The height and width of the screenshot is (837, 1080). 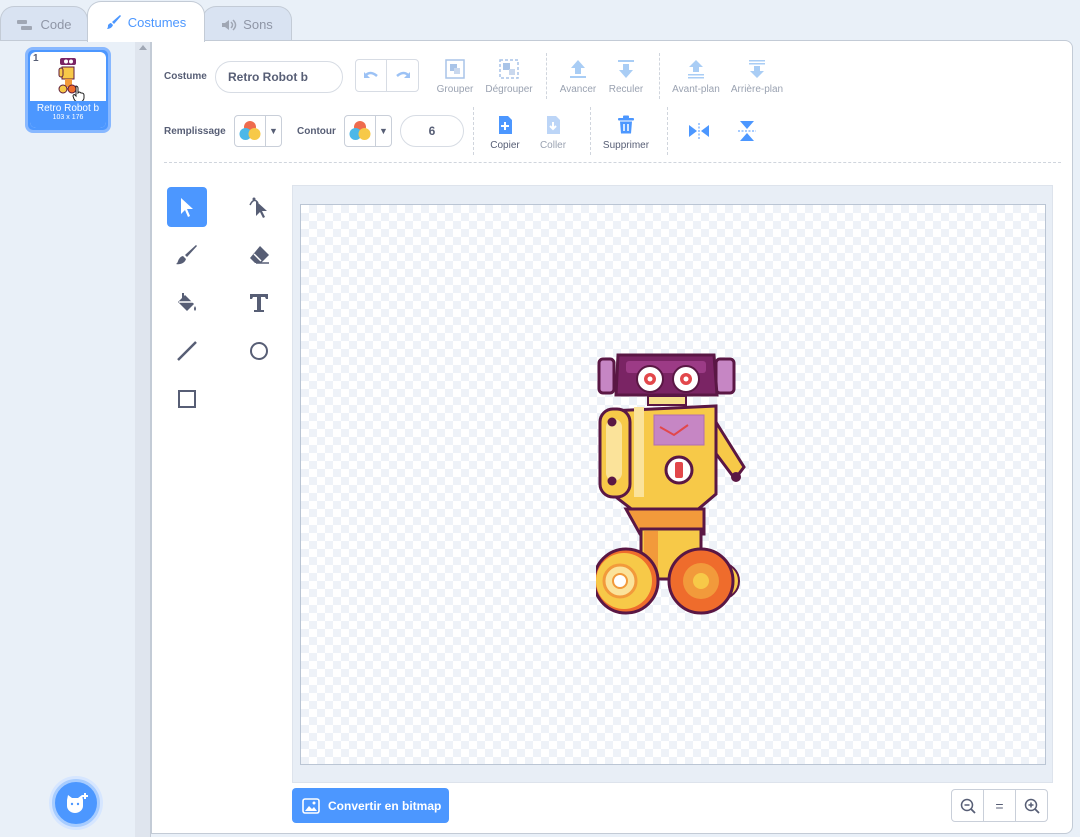 I want to click on zoom-controls: =, so click(x=999, y=805).